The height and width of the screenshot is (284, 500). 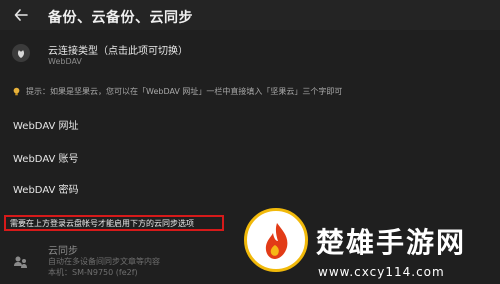 I want to click on watermark-logo, so click(x=276, y=240).